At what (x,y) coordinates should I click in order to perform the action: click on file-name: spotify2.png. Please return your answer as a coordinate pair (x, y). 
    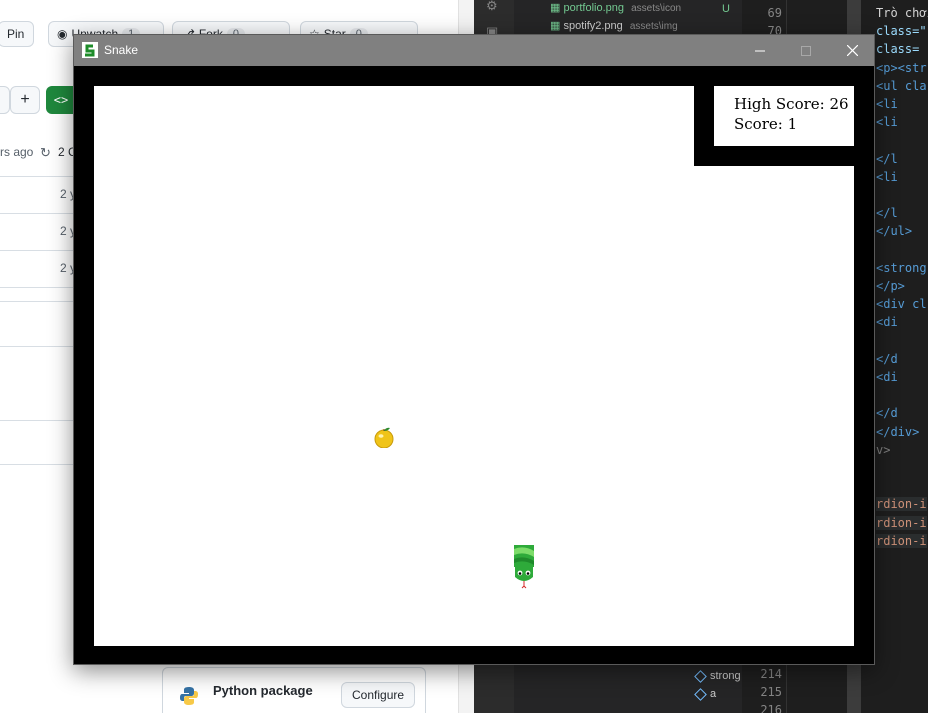
    Looking at the image, I should click on (593, 26).